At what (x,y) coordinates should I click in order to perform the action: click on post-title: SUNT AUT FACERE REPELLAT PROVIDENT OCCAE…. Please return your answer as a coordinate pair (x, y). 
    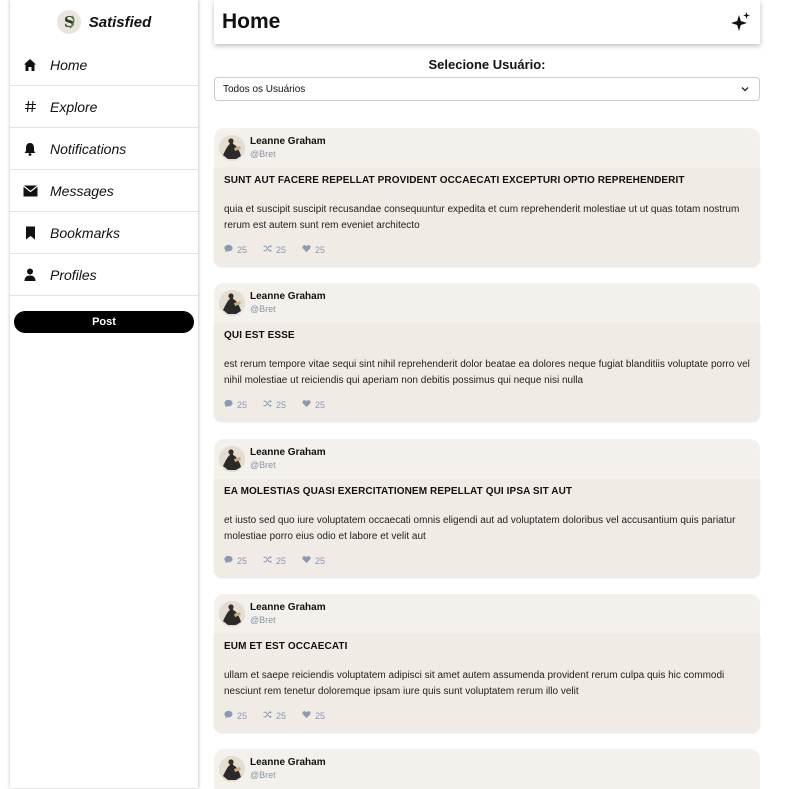
    Looking at the image, I should click on (454, 180).